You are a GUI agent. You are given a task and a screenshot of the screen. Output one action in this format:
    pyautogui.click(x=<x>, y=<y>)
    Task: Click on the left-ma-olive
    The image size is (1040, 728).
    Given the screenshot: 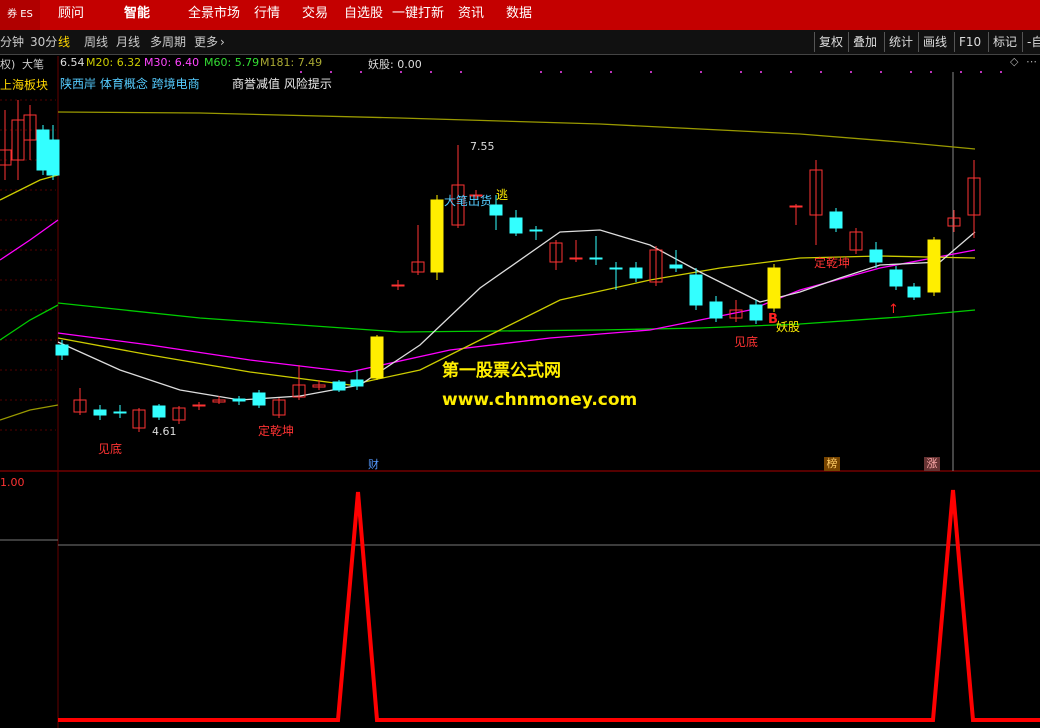 What is the action you would take?
    pyautogui.click(x=29, y=412)
    